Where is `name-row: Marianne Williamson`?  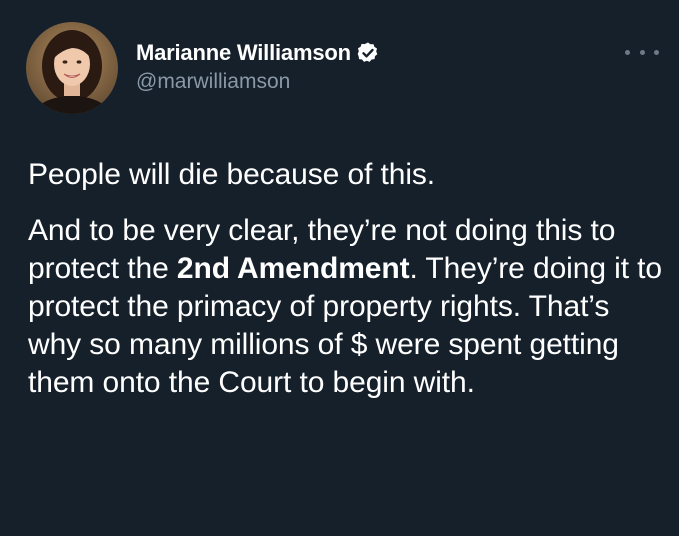 name-row: Marianne Williamson is located at coordinates (258, 53).